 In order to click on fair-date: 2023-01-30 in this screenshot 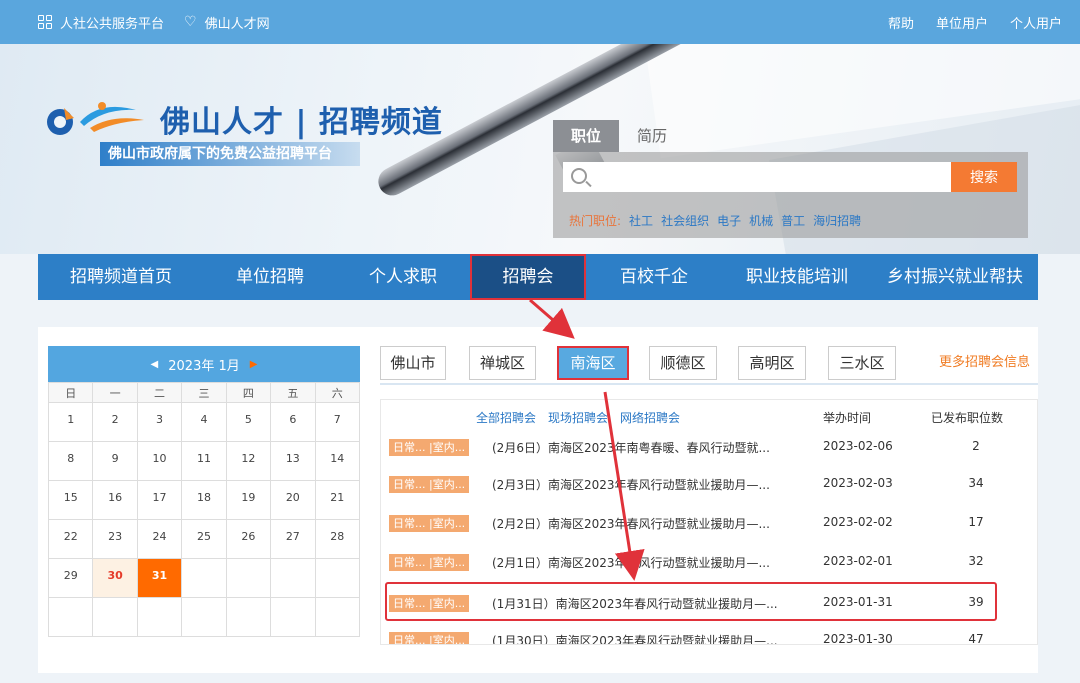, I will do `click(858, 638)`.